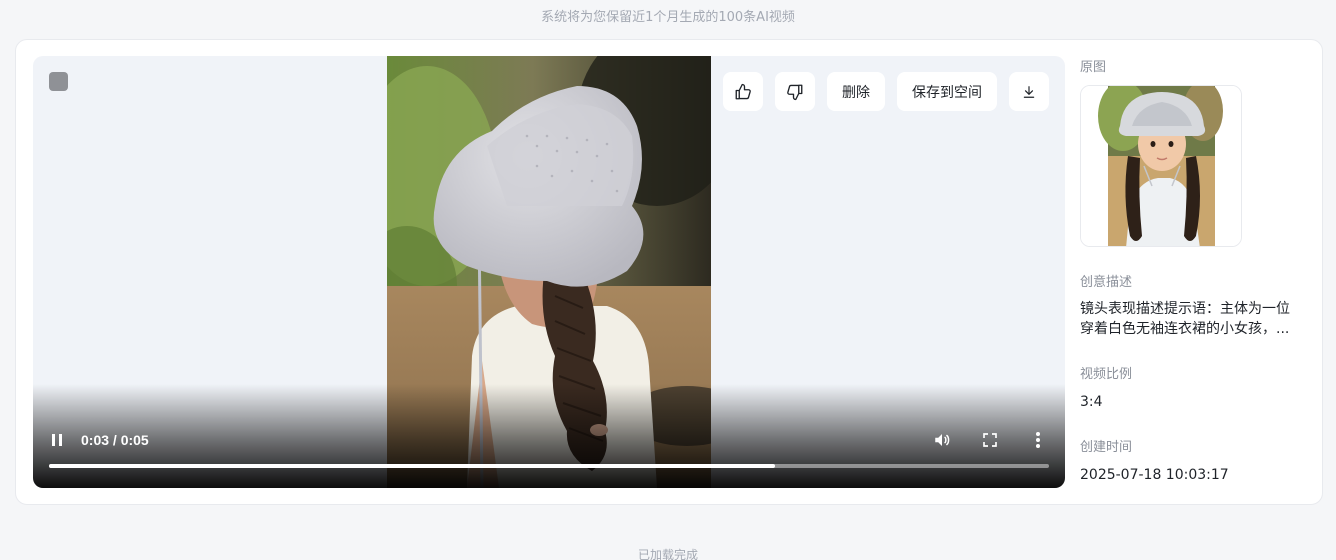 The image size is (1336, 560). What do you see at coordinates (667, 554) in the screenshot?
I see `footer-status: 已加载完成` at bounding box center [667, 554].